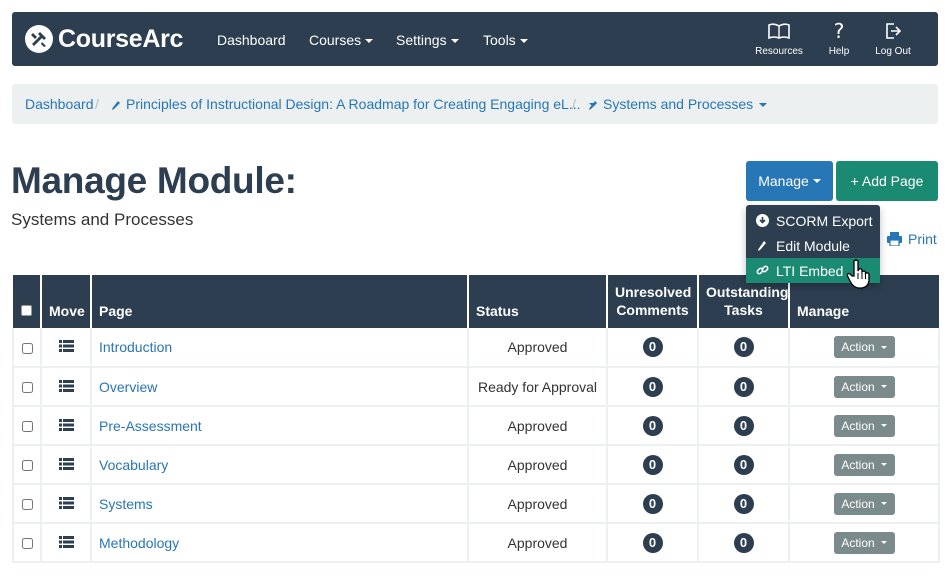 Image resolution: width=950 pixels, height=577 pixels. What do you see at coordinates (789, 181) in the screenshot?
I see `manage-button: Manage` at bounding box center [789, 181].